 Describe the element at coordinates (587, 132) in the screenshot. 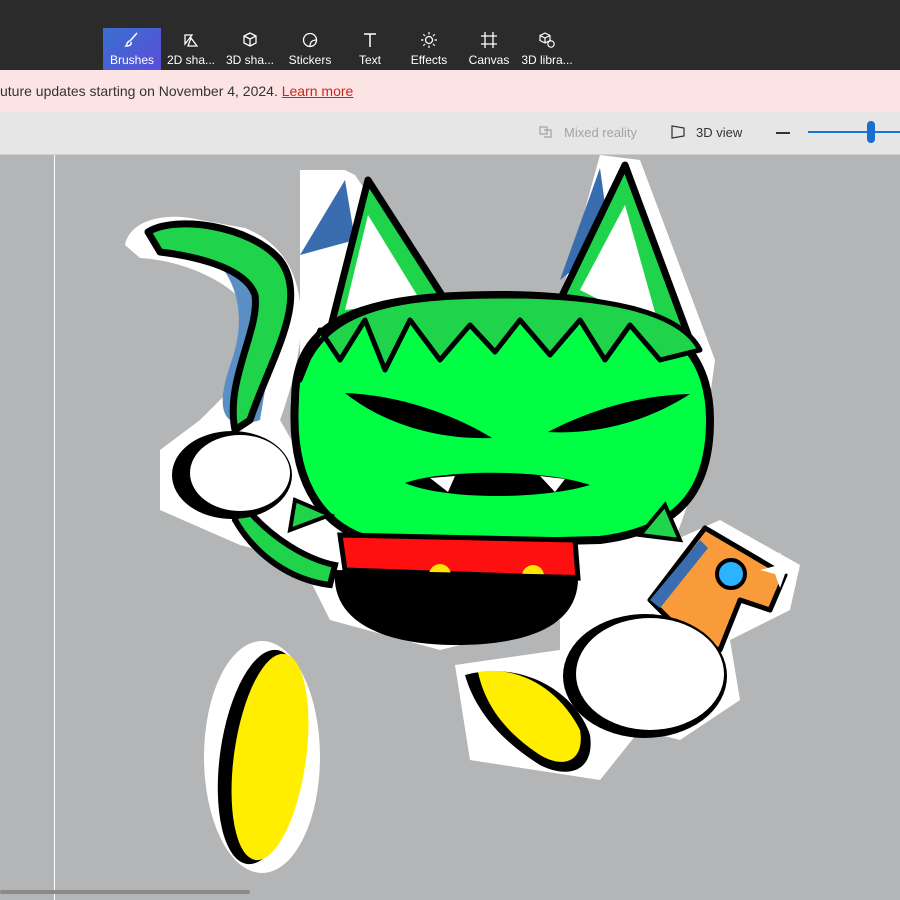

I see `mixed-reality-button: Mixed reality` at that location.